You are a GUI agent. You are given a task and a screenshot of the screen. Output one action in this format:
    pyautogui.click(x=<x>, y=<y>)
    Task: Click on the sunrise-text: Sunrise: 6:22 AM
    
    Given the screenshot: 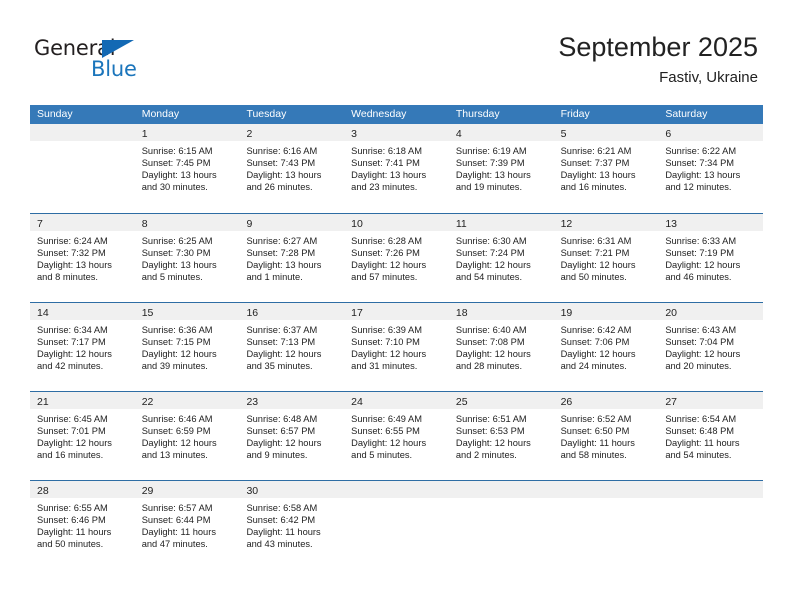 What is the action you would take?
    pyautogui.click(x=701, y=151)
    